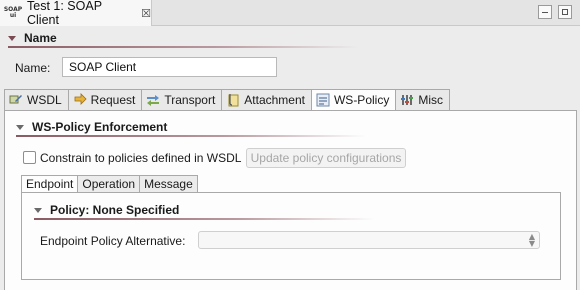  I want to click on maximize-button, so click(565, 12).